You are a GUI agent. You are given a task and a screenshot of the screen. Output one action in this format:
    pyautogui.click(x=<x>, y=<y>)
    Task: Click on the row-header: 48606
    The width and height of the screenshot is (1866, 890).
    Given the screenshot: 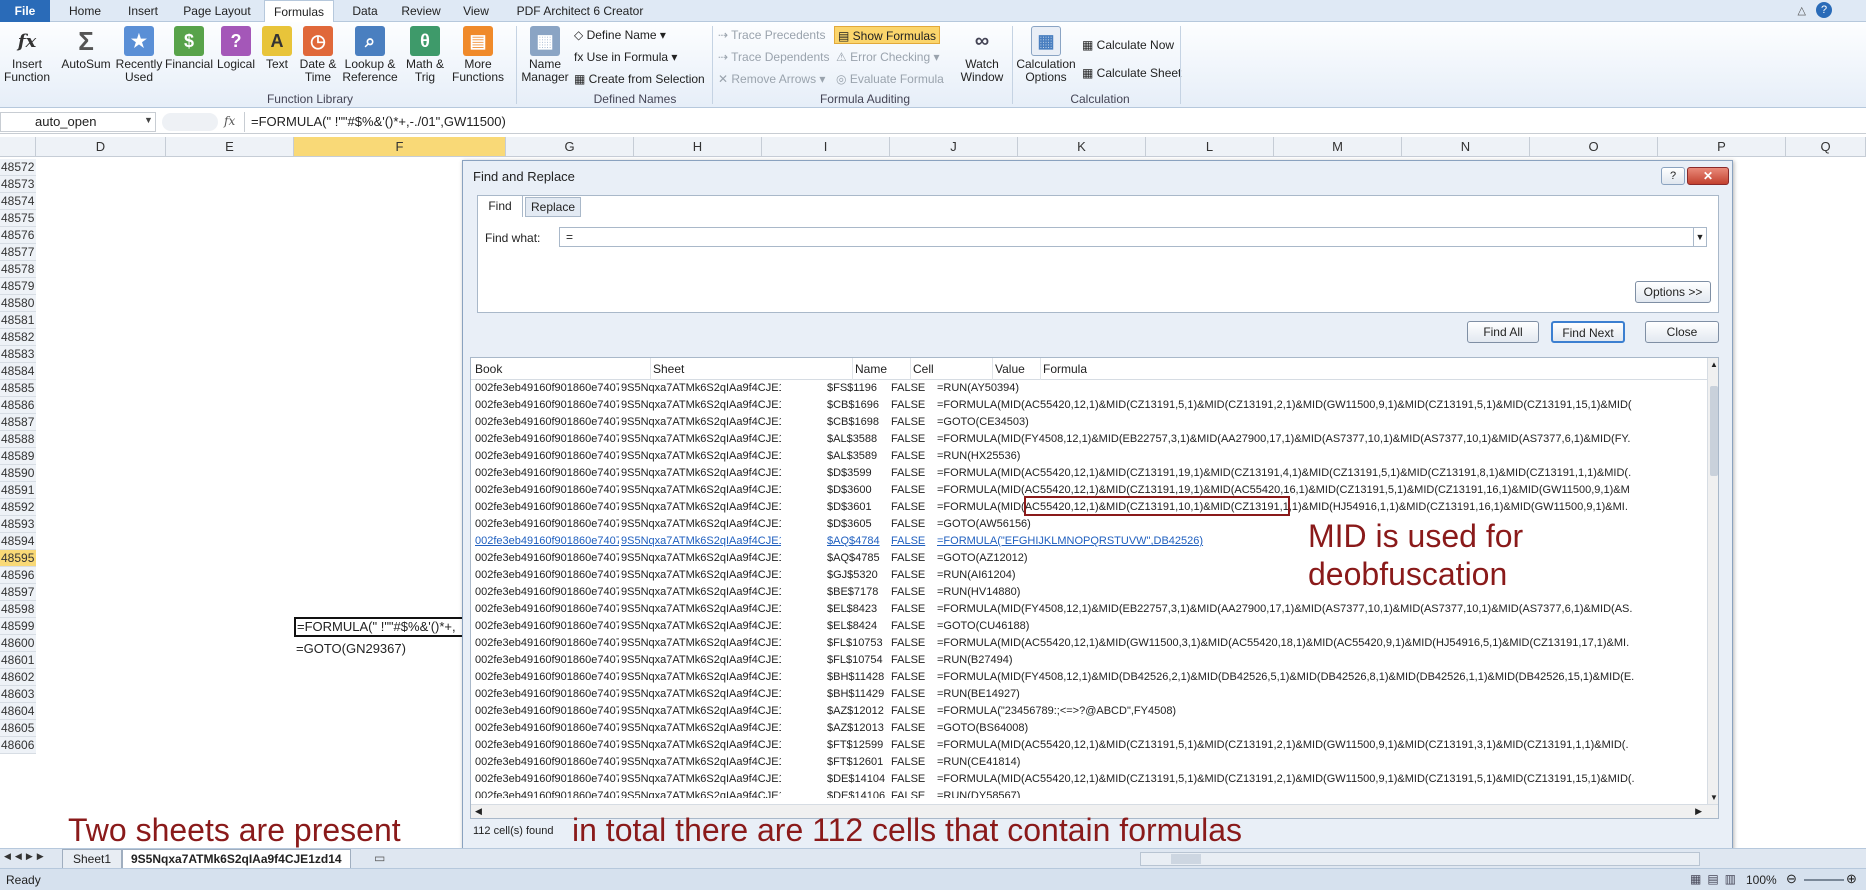 What is the action you would take?
    pyautogui.click(x=18, y=745)
    